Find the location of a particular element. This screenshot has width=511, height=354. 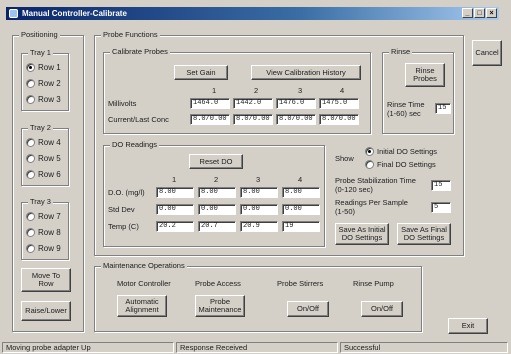

tray-3-label: Tray 3 is located at coordinates (40, 201).